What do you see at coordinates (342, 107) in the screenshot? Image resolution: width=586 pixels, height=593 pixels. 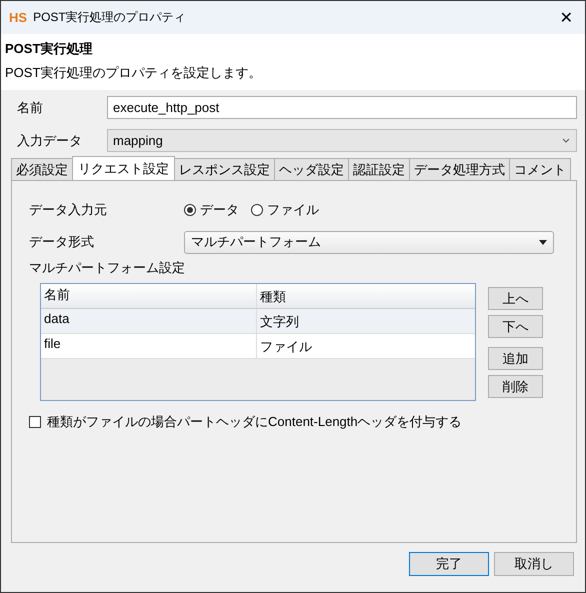 I see `input-field: execute_http_post` at bounding box center [342, 107].